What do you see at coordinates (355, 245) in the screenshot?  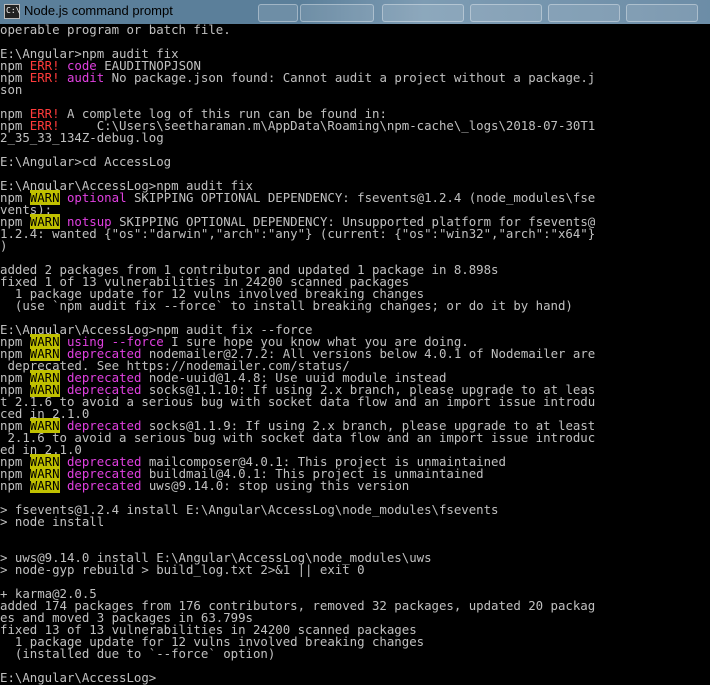 I see `console-line: )` at bounding box center [355, 245].